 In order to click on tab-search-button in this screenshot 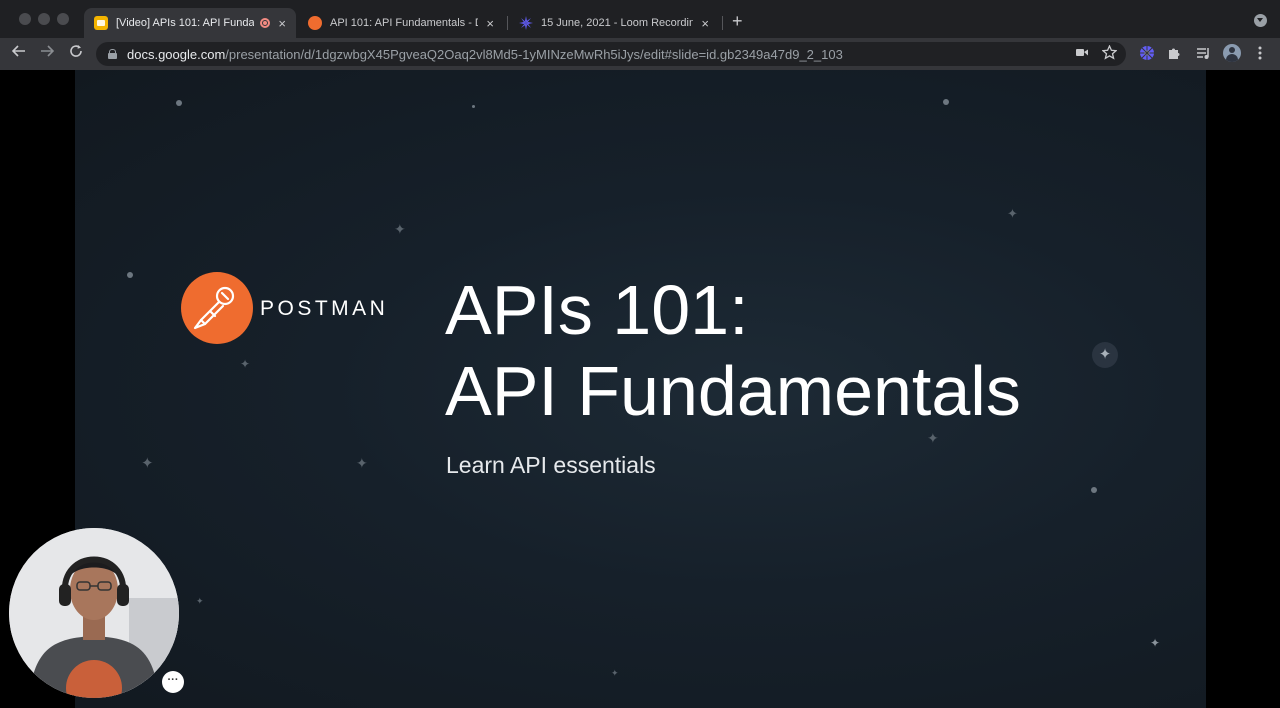, I will do `click(1260, 20)`.